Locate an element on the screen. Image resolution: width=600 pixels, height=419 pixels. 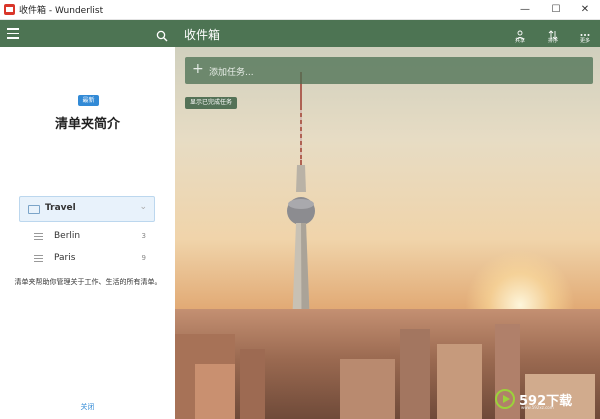
close-window-button: ✕ is located at coordinates (585, 9).